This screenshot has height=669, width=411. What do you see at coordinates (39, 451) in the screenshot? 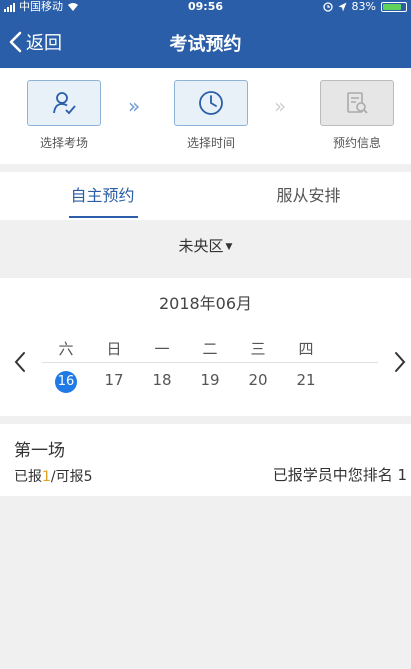
I see `session-title: 第一场` at bounding box center [39, 451].